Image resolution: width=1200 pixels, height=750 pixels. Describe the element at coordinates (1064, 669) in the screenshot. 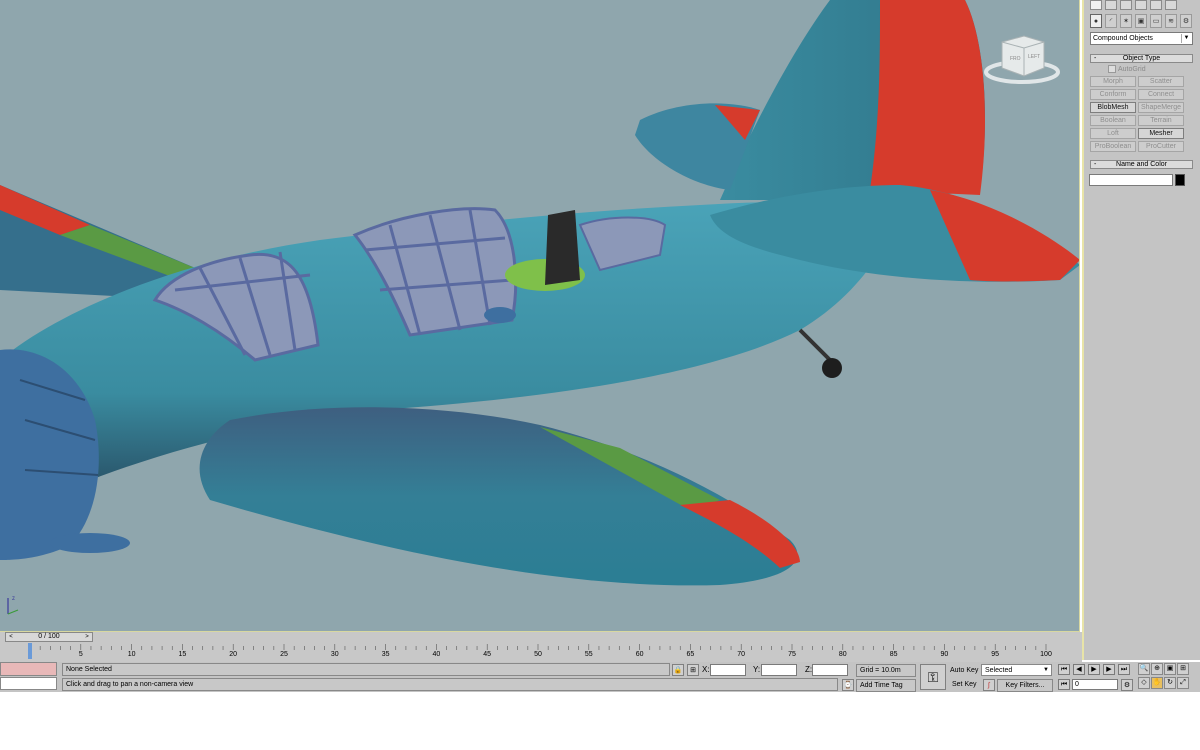

I see `go-to-start-icon: ⏮` at that location.